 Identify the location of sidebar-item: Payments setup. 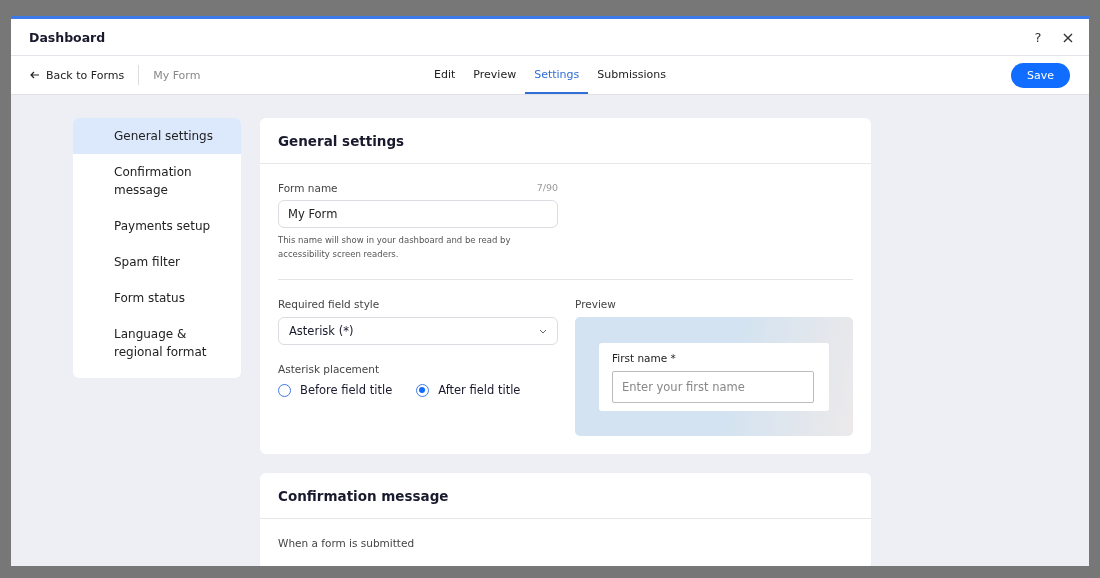
(157, 226).